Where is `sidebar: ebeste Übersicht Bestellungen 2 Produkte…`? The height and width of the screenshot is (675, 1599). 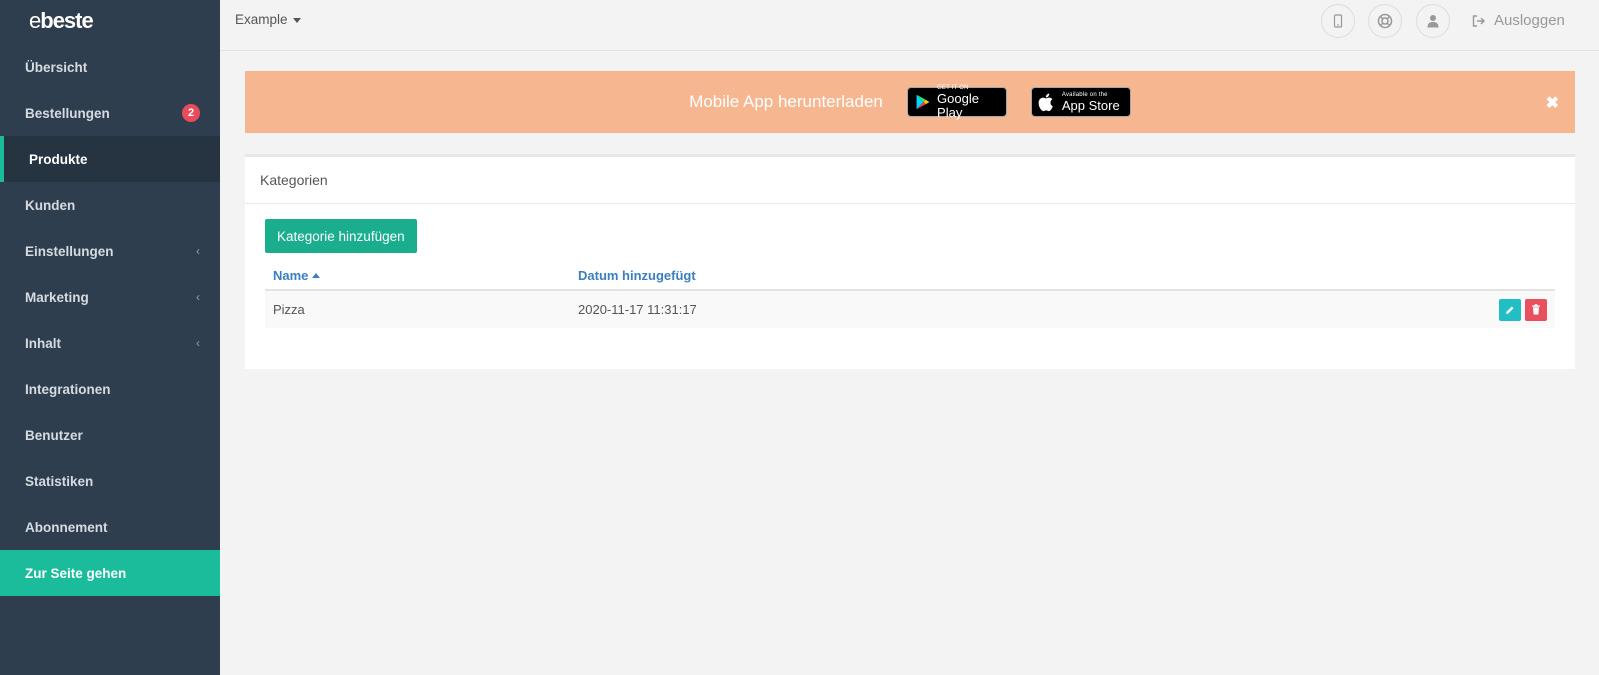
sidebar: ebeste Übersicht Bestellungen 2 Produkte… is located at coordinates (110, 337).